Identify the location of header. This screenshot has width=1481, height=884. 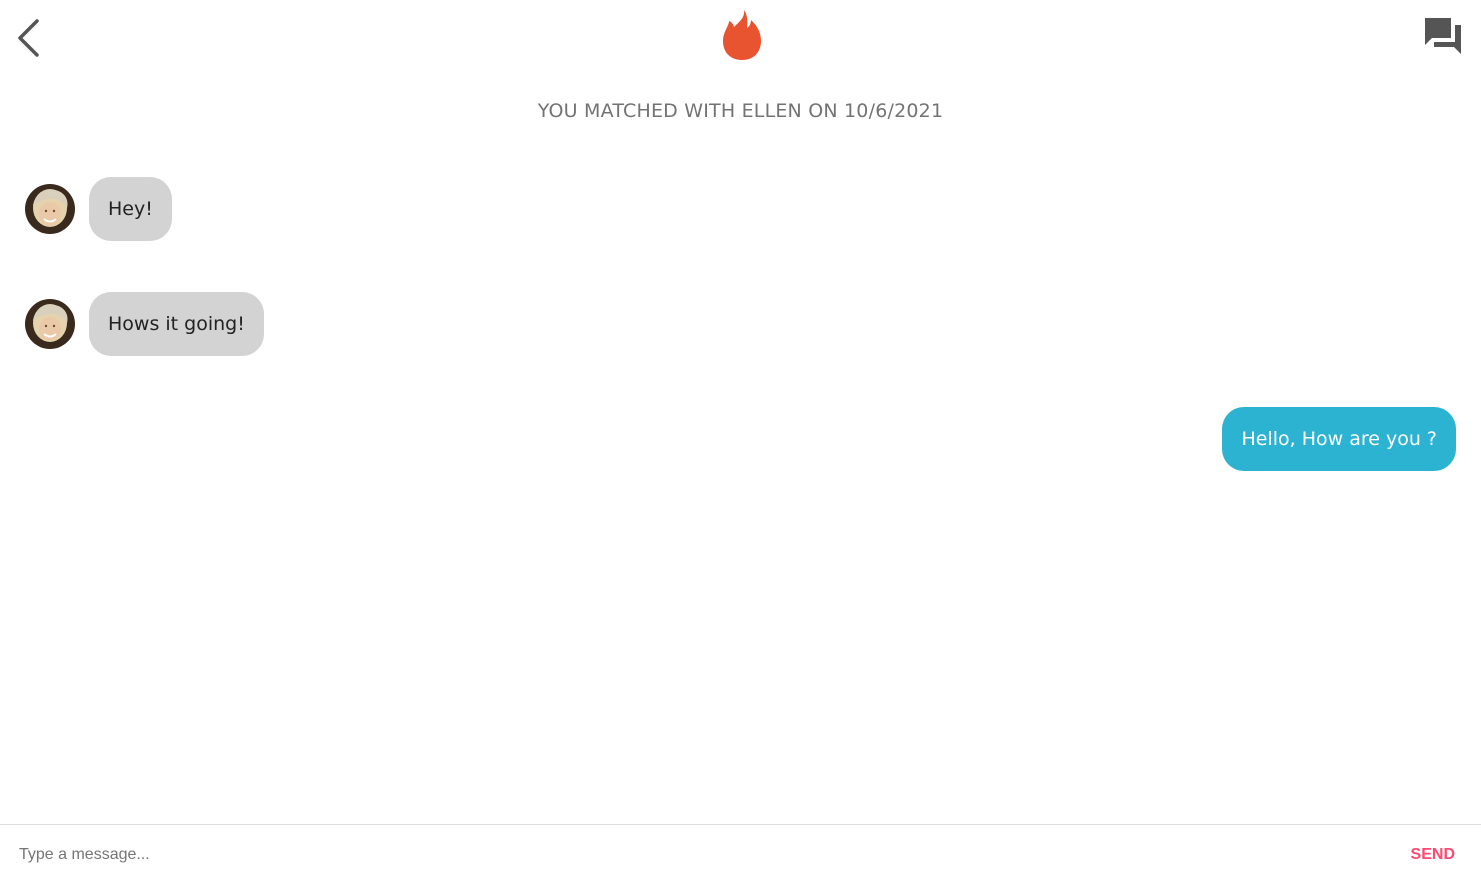
(740, 40).